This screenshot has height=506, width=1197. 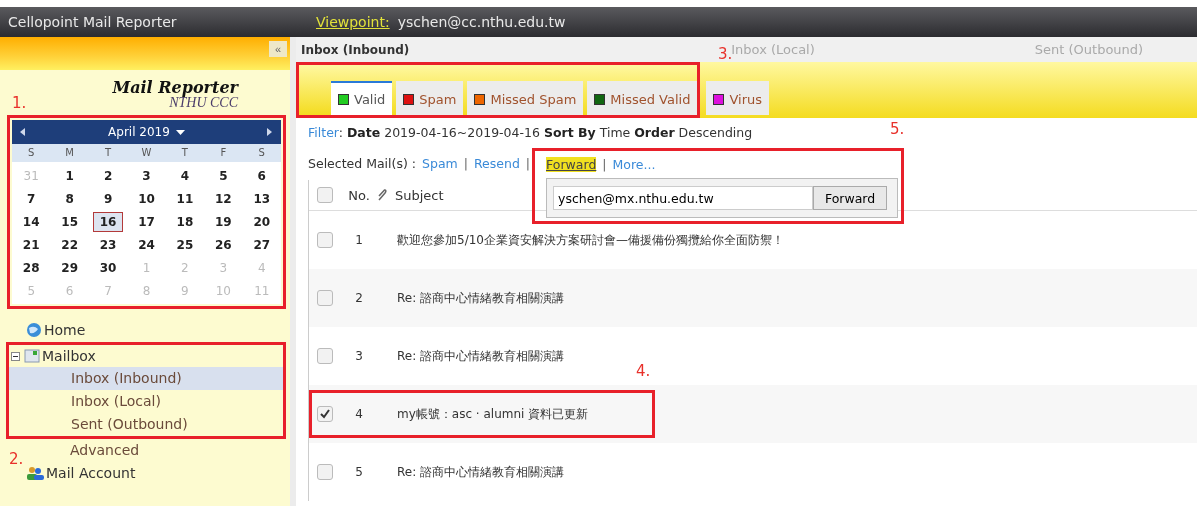 I want to click on calendar-day: 17, so click(x=146, y=222).